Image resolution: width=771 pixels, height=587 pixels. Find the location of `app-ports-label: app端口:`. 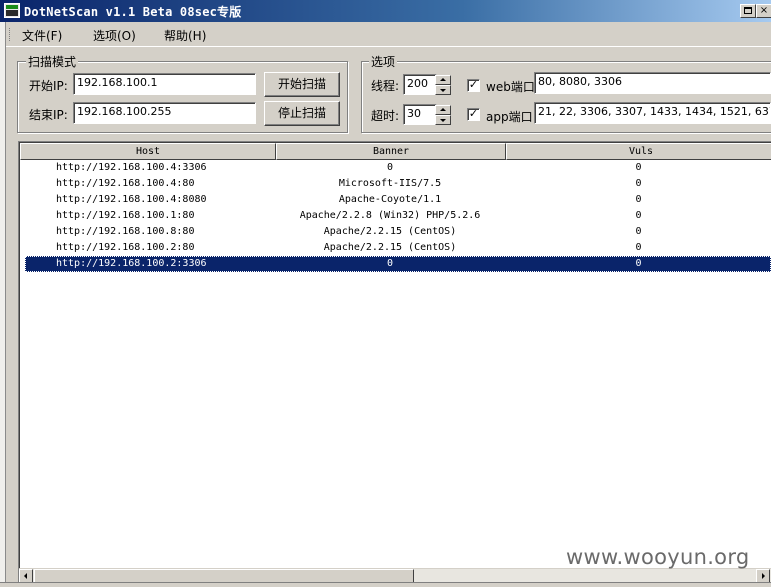

app-ports-label: app端口: is located at coordinates (511, 117).